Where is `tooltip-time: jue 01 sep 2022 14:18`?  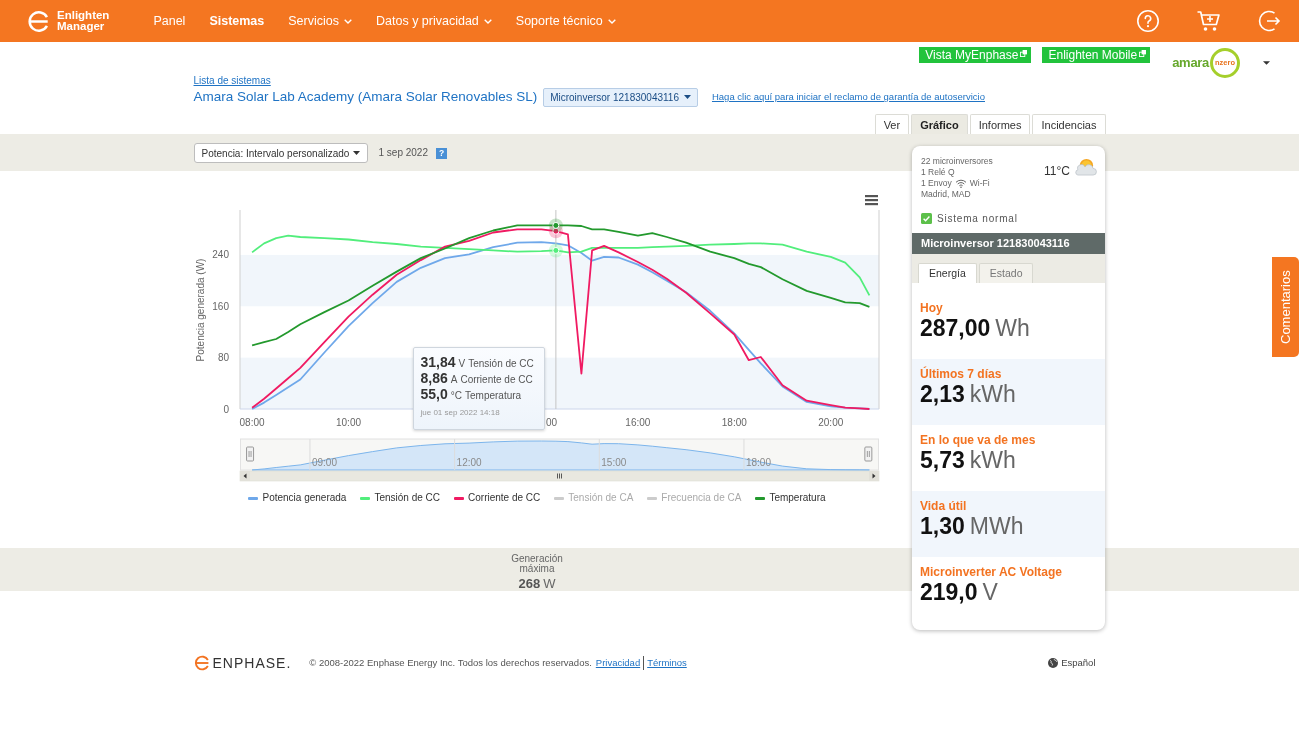 tooltip-time: jue 01 sep 2022 14:18 is located at coordinates (460, 413).